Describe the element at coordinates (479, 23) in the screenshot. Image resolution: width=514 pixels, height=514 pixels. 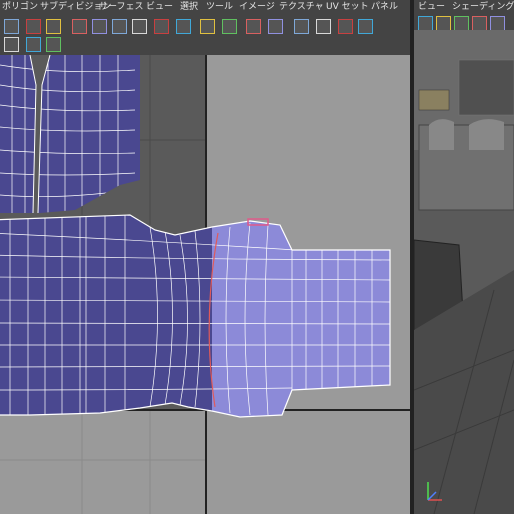
I see `texture-icon` at that location.